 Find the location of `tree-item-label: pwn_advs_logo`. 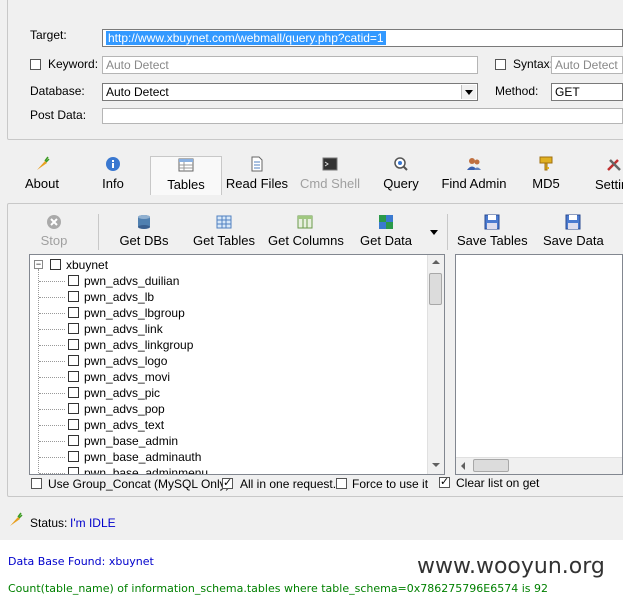

tree-item-label: pwn_advs_logo is located at coordinates (126, 361).